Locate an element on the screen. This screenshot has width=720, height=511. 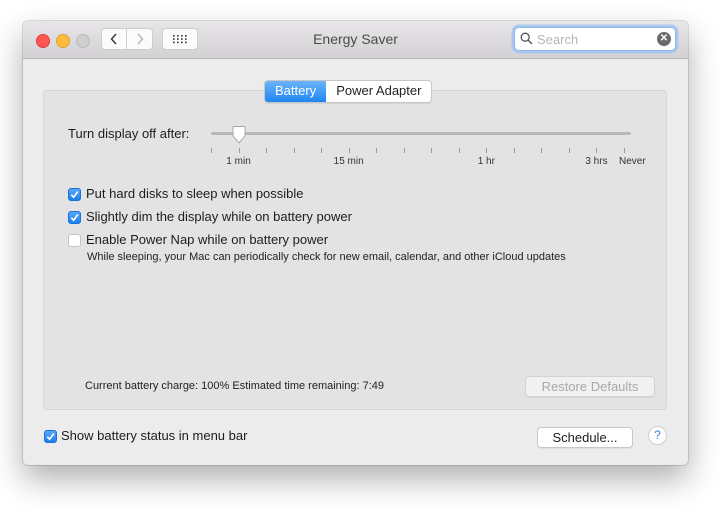
tab-battery: Battery is located at coordinates (296, 91).